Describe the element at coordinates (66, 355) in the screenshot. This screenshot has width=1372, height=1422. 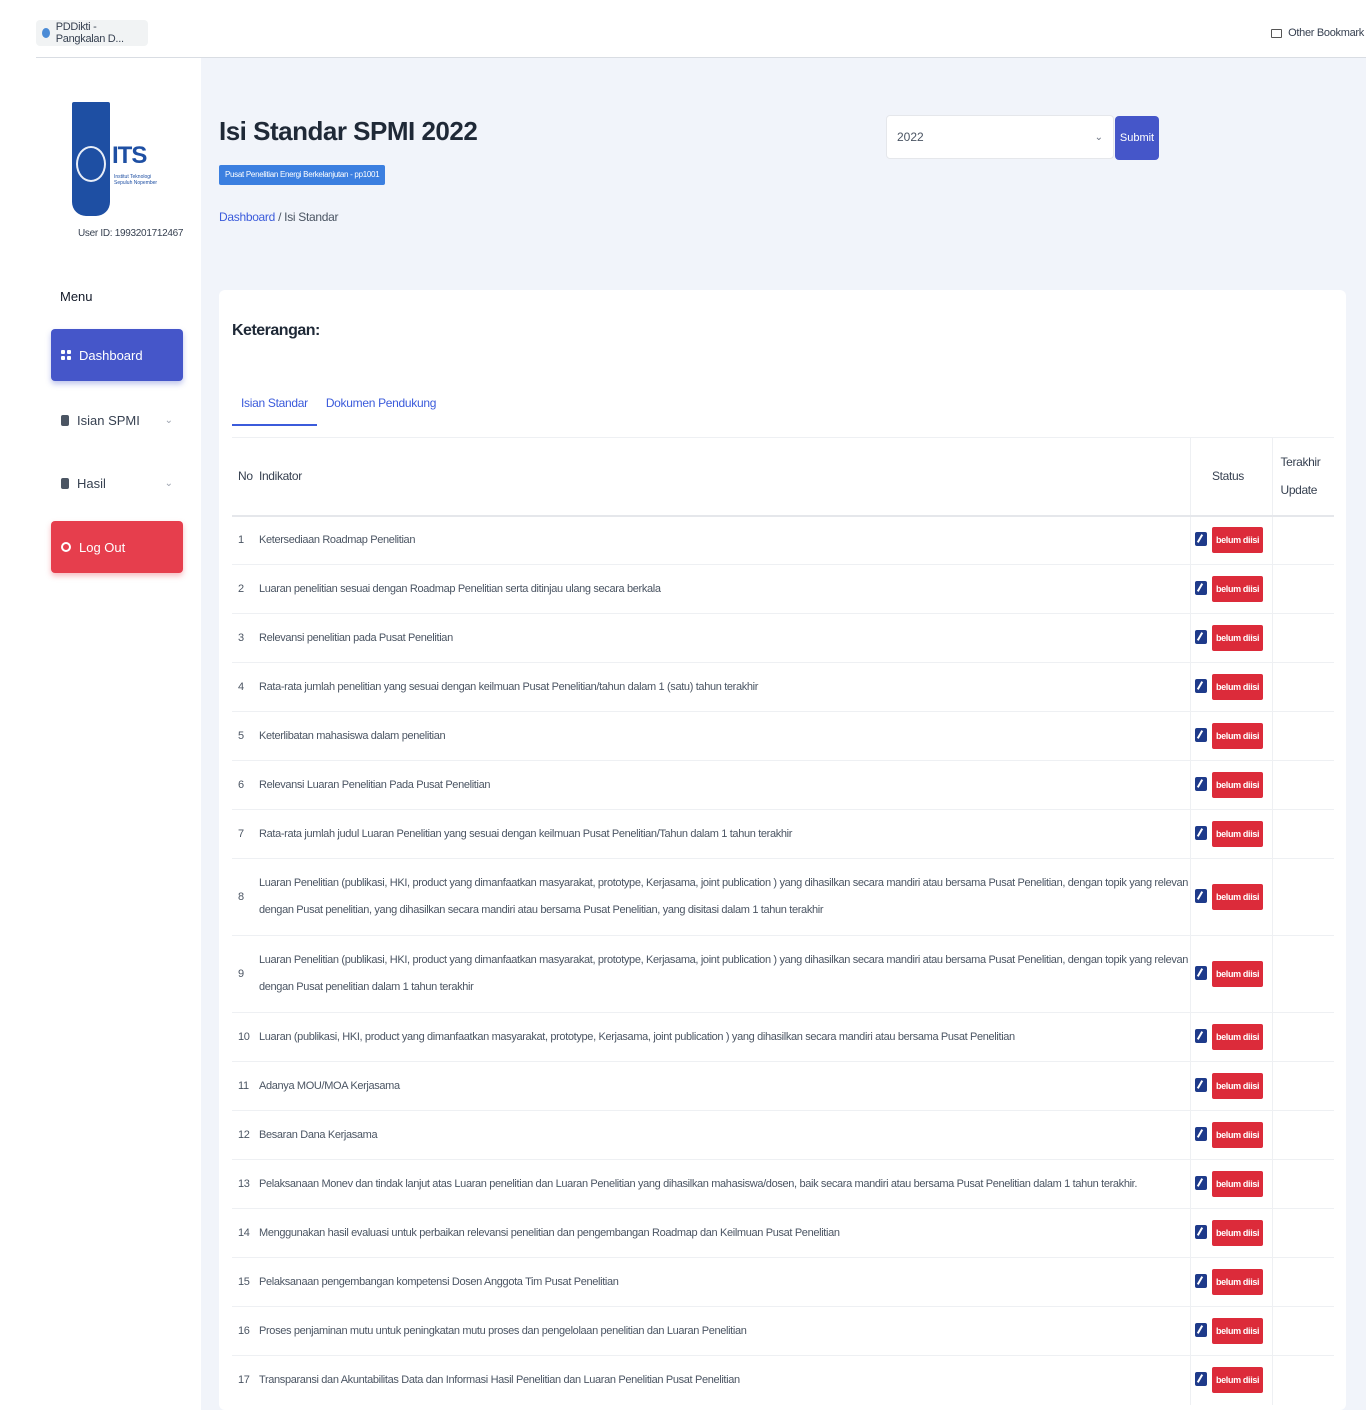
I see `grid-icon` at that location.